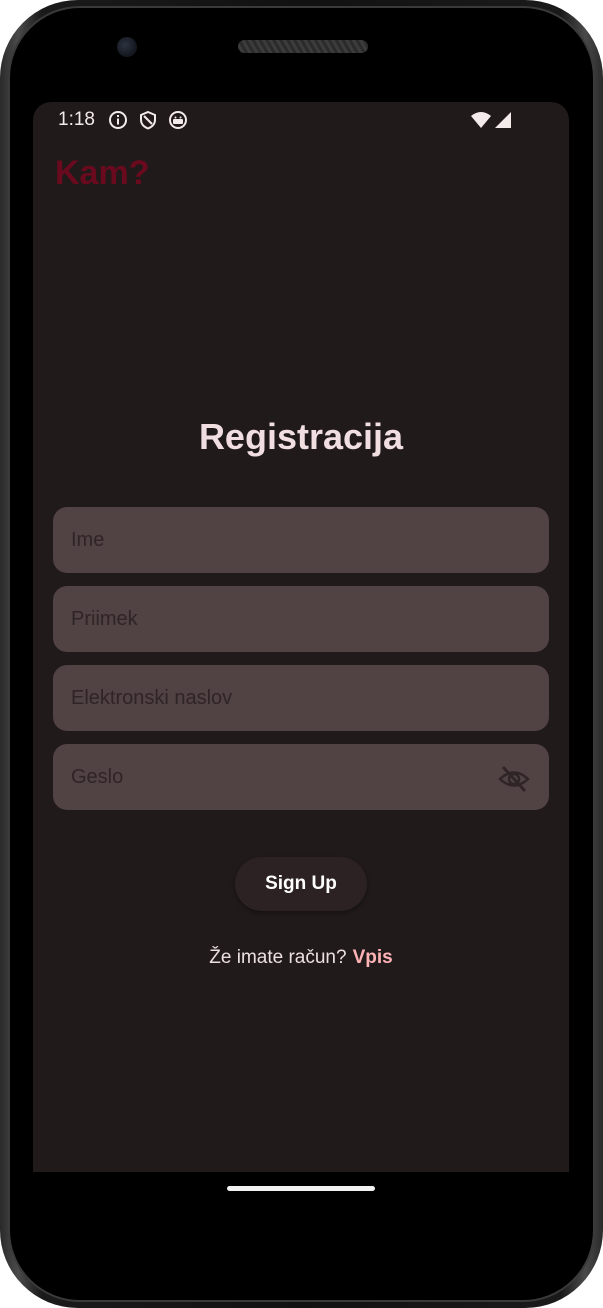 The width and height of the screenshot is (603, 1308). I want to click on sign-up-button: Sign Up, so click(301, 884).